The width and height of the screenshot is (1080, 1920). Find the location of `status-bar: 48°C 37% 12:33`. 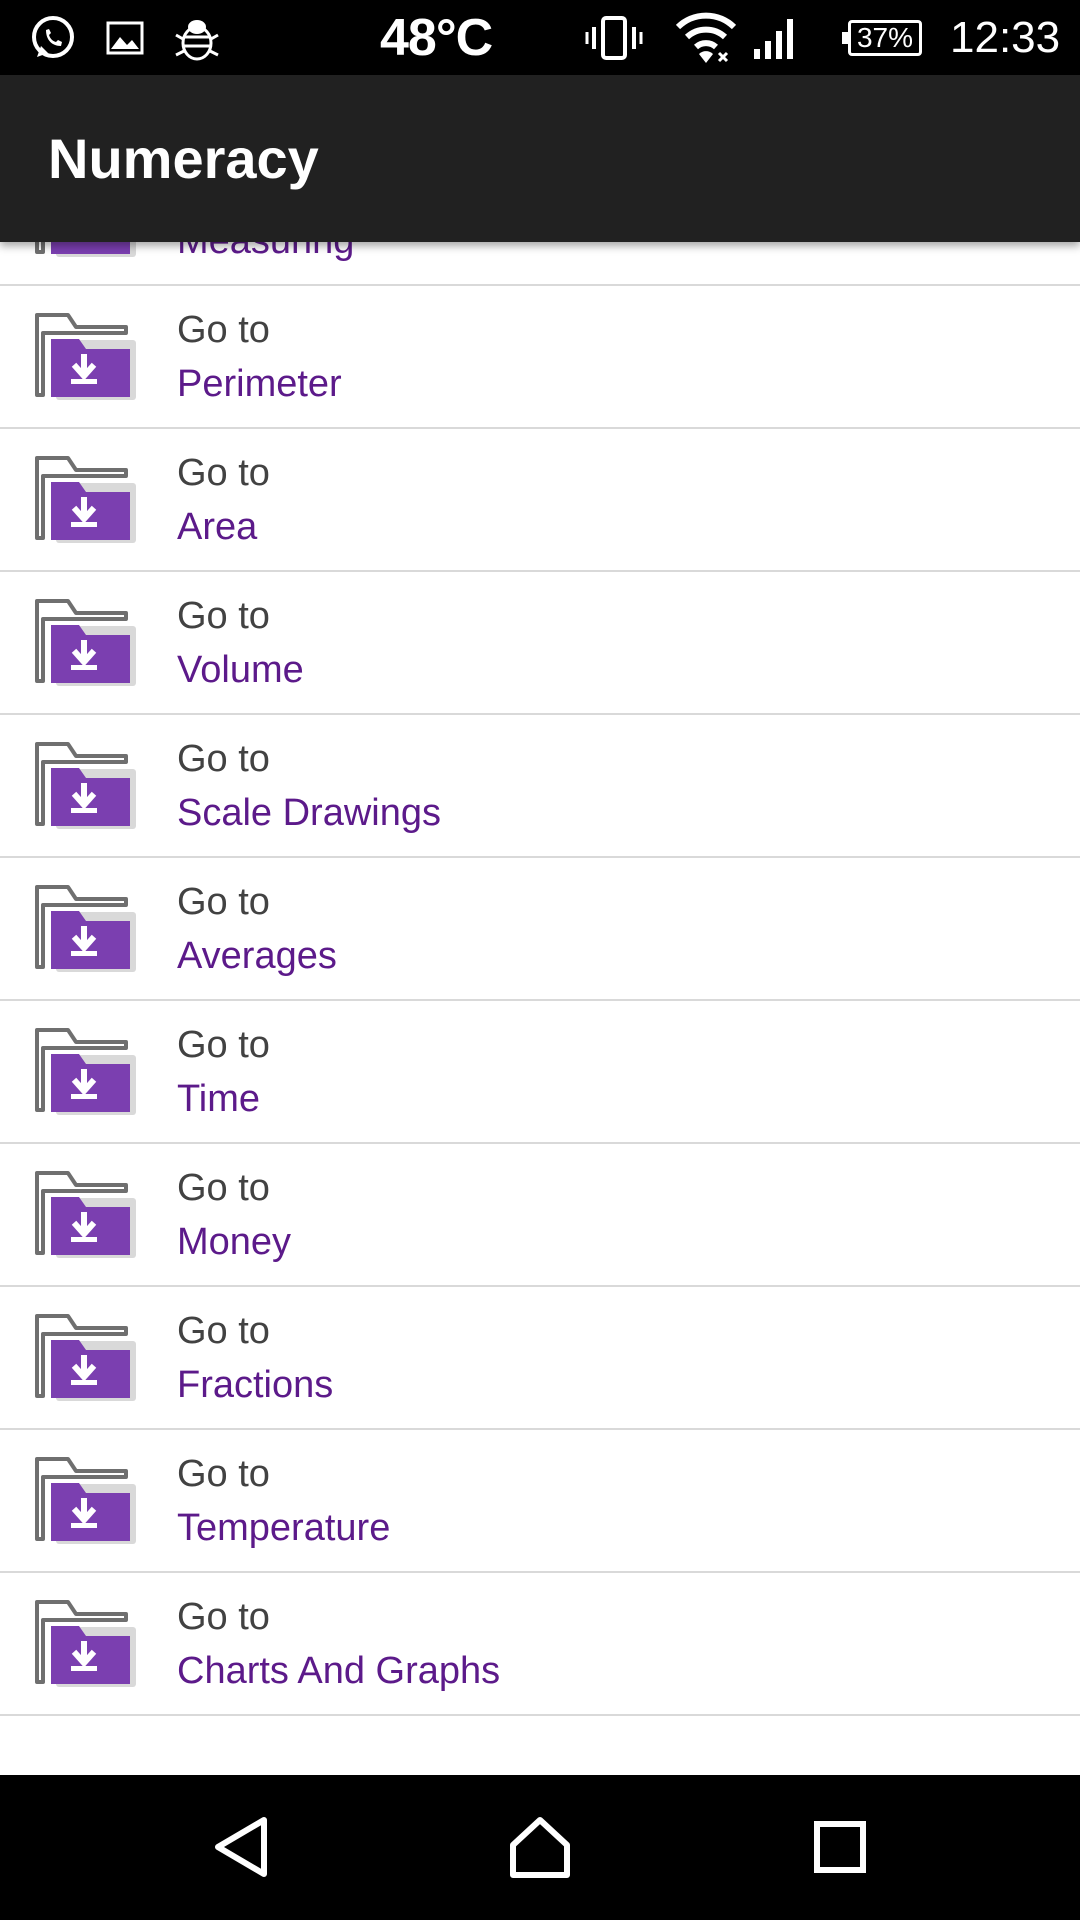

status-bar: 48°C 37% 12:33 is located at coordinates (540, 37).